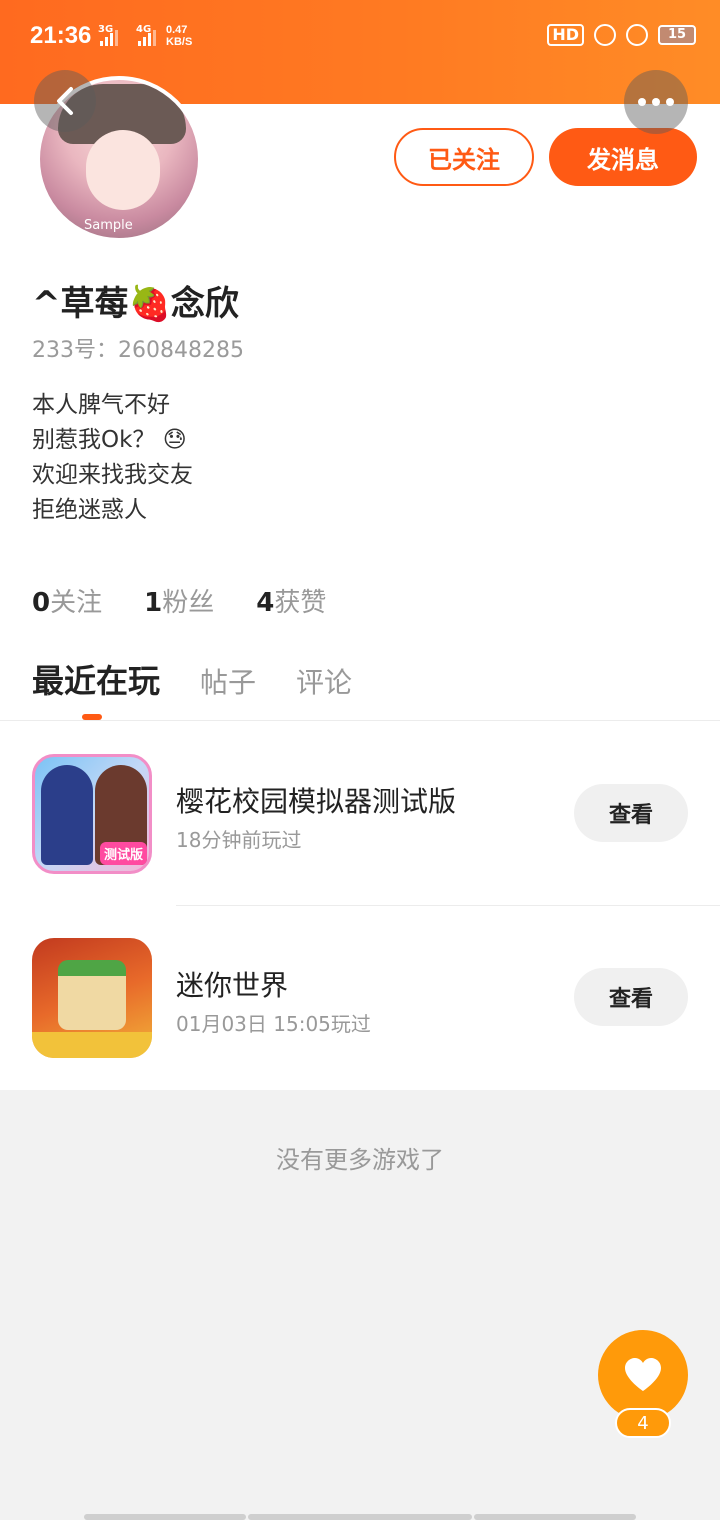  Describe the element at coordinates (324, 681) in the screenshot. I see `tab-comments: 评论` at that location.